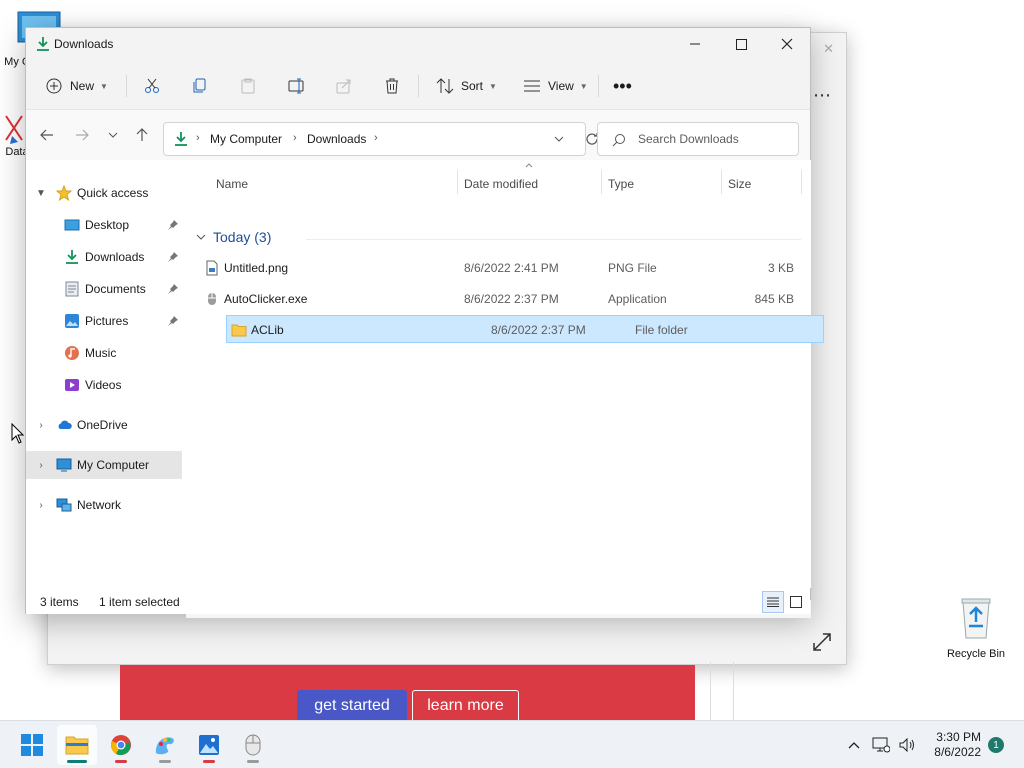 Image resolution: width=1024 pixels, height=768 pixels. Describe the element at coordinates (722, 691) in the screenshot. I see `window-edge` at that location.